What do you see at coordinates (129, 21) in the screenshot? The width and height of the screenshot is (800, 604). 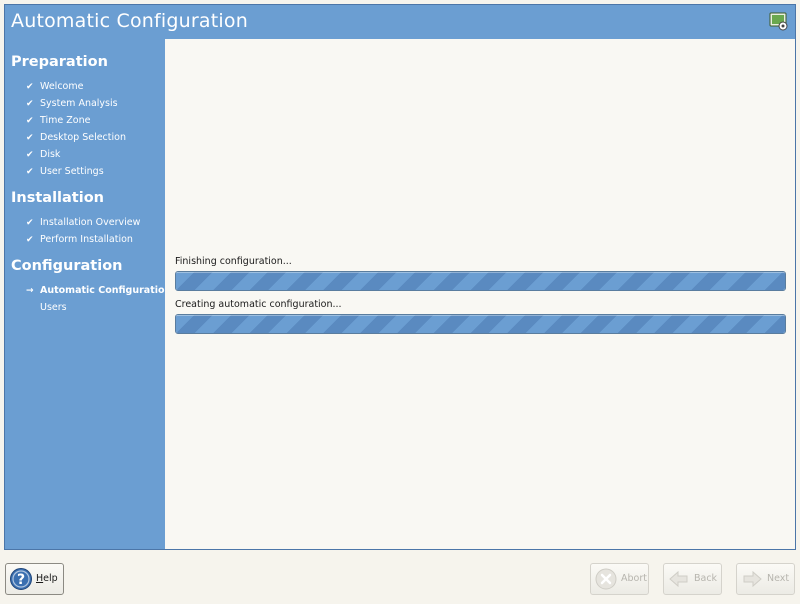 I see `page-title: Automatic Configuration` at bounding box center [129, 21].